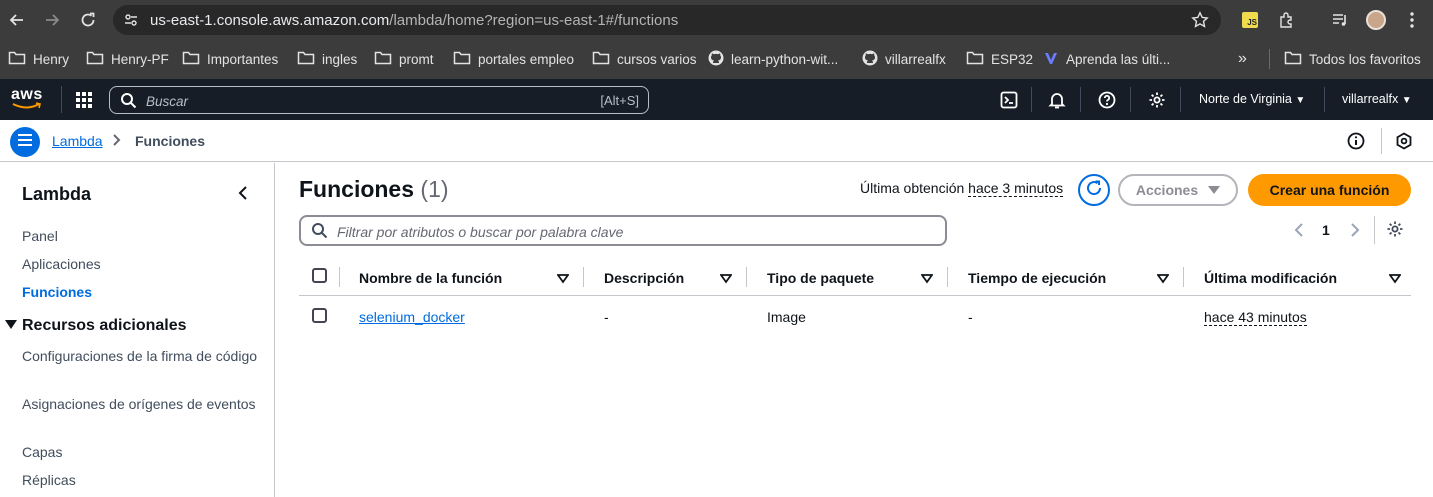 The height and width of the screenshot is (497, 1433). What do you see at coordinates (1377, 99) in the screenshot?
I see `account-menu: villarrealfx ▼` at bounding box center [1377, 99].